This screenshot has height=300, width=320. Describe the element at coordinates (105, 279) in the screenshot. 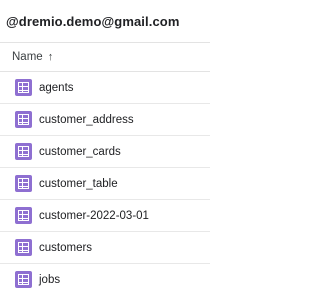

I see `file-row-jobs: jobs` at that location.